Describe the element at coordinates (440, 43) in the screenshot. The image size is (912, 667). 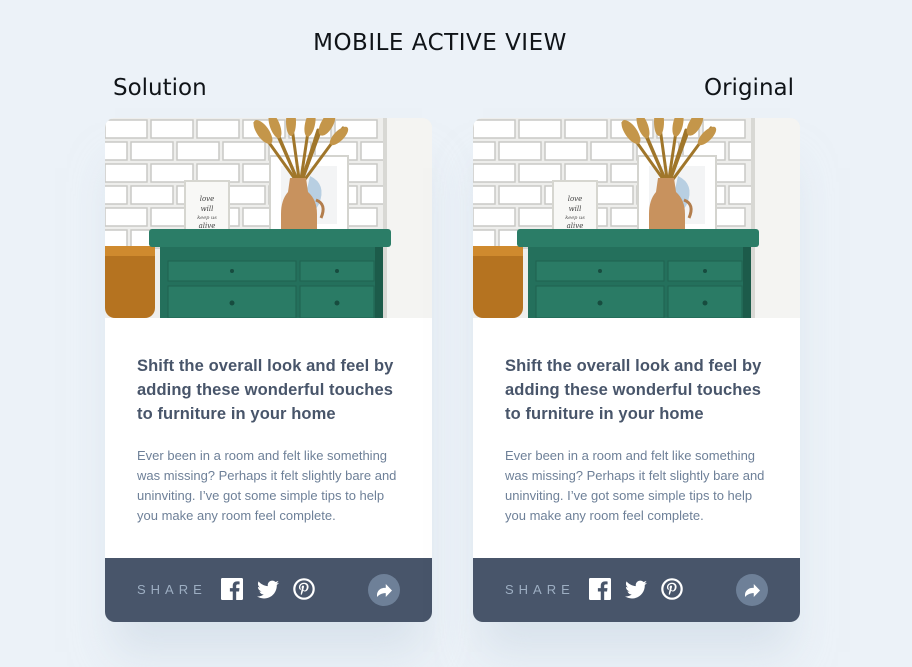
I see `page-title: MOBILE ACTIVE VIEW` at that location.